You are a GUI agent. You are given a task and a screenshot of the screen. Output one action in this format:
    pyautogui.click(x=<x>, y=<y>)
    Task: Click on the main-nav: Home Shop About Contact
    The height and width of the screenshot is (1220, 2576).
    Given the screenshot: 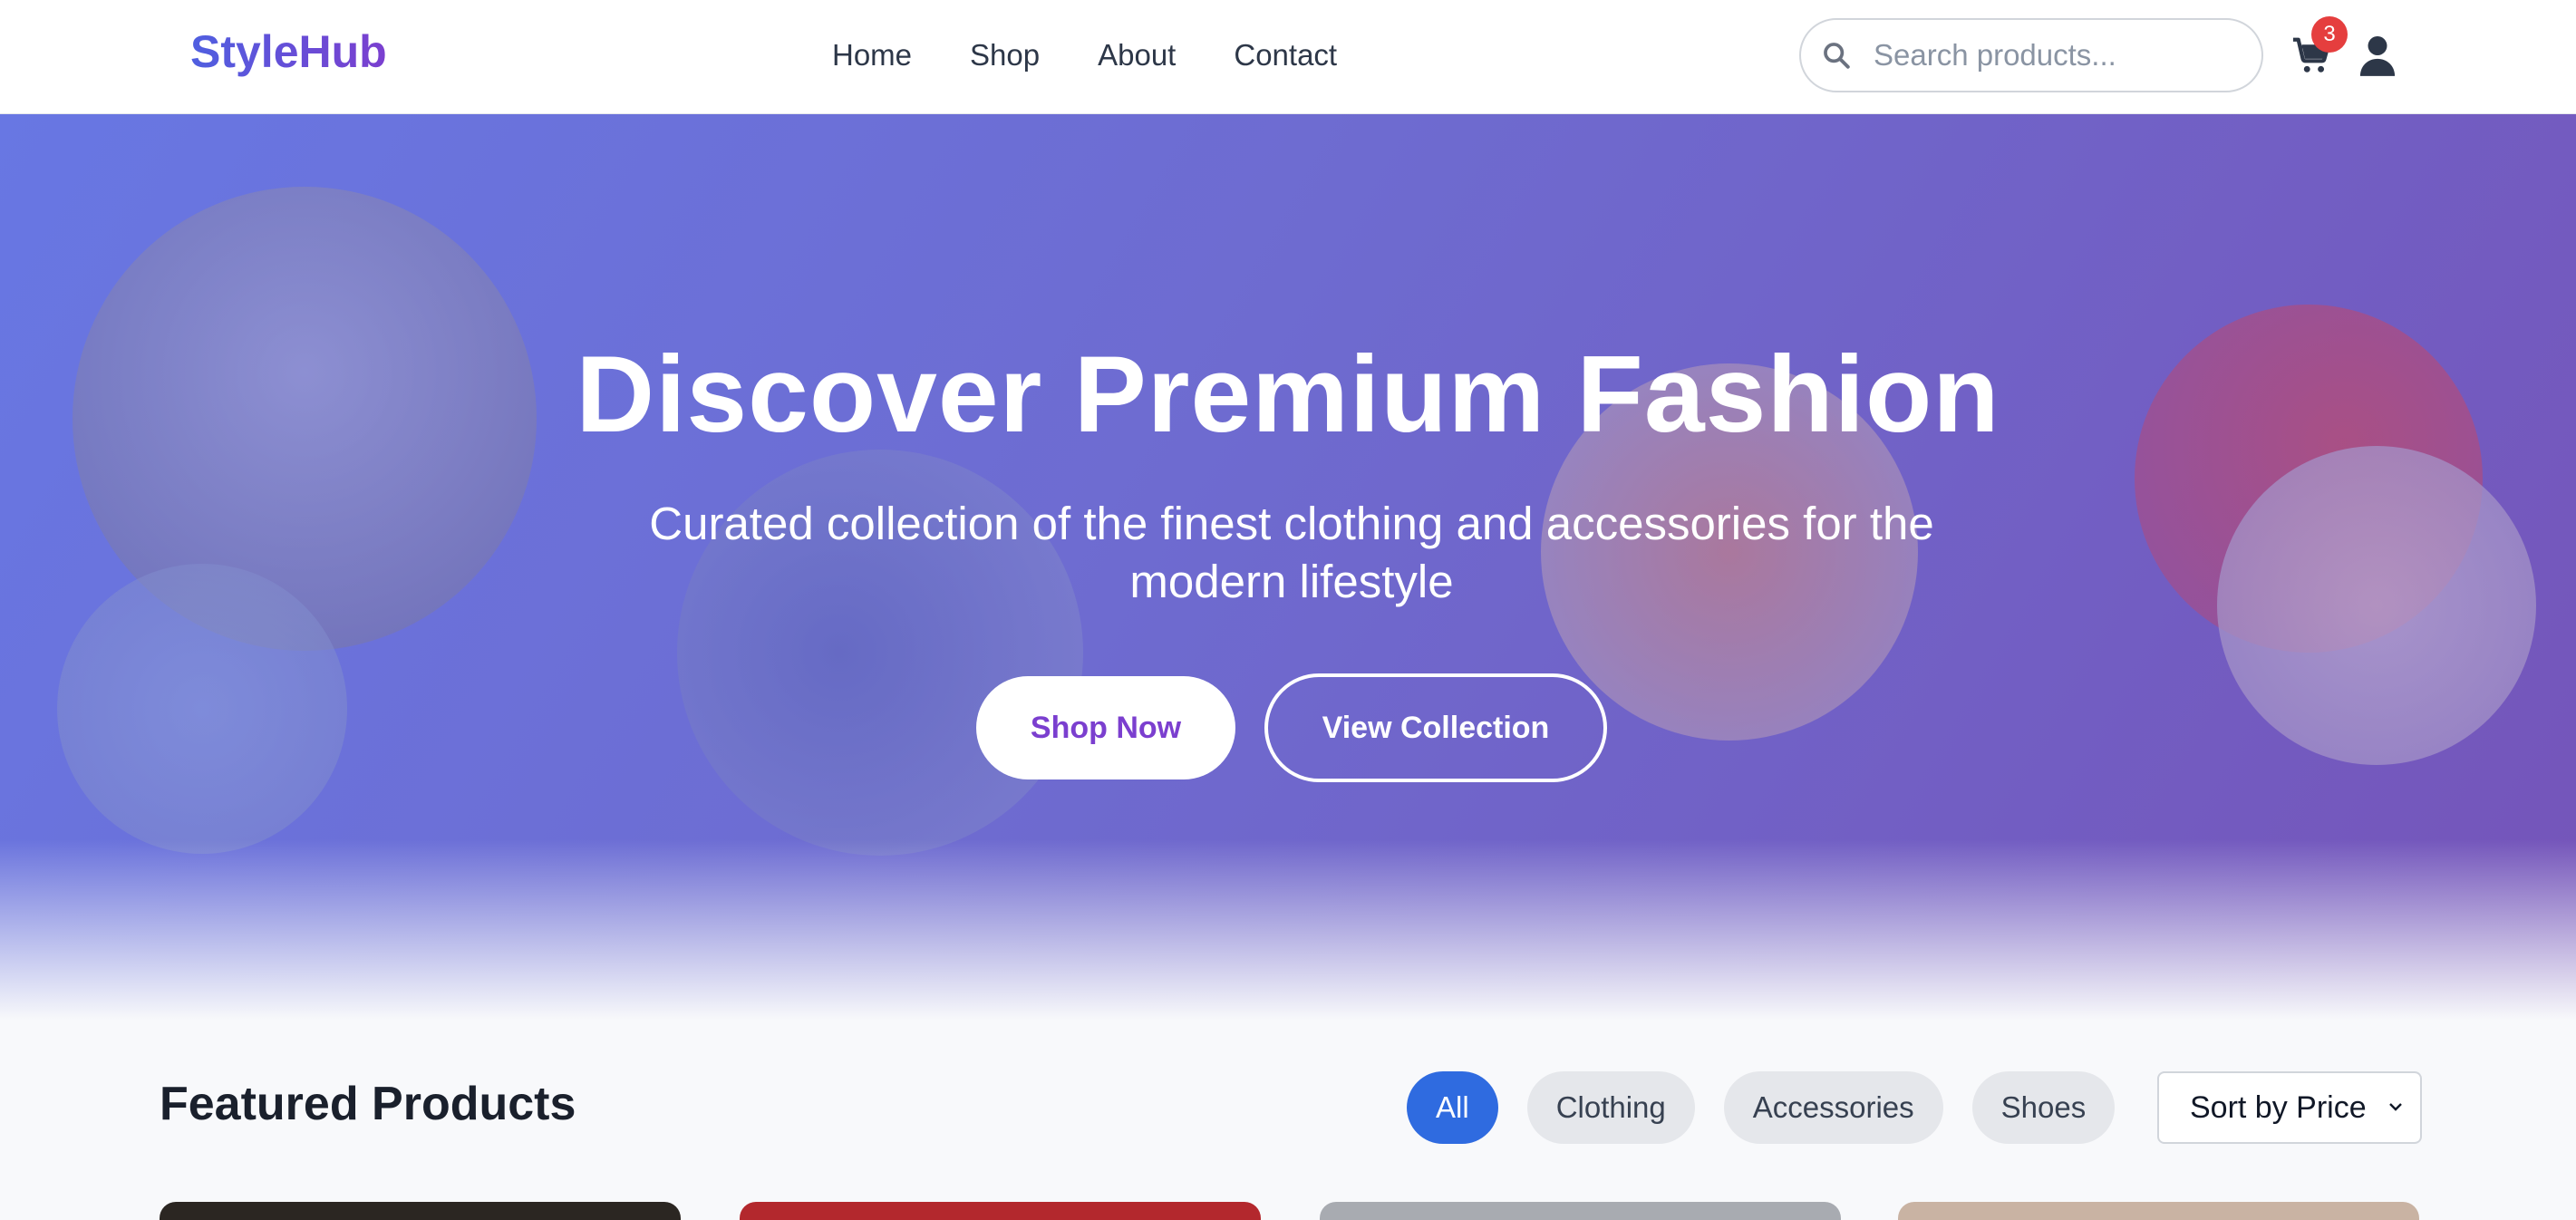 What is the action you would take?
    pyautogui.click(x=1113, y=55)
    